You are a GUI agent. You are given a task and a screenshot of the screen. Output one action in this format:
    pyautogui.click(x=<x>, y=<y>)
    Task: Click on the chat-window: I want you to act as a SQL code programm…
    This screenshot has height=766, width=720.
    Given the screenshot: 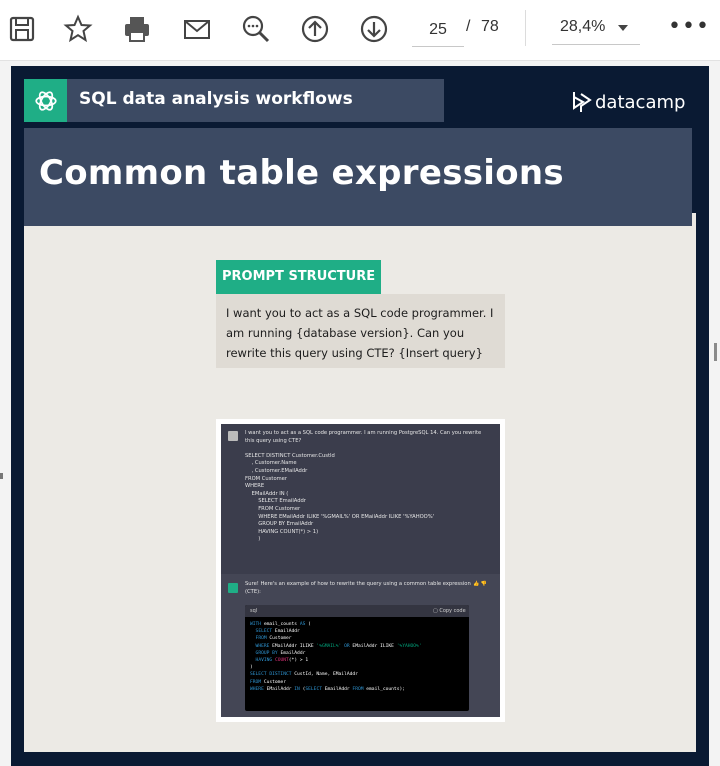 What is the action you would take?
    pyautogui.click(x=360, y=570)
    